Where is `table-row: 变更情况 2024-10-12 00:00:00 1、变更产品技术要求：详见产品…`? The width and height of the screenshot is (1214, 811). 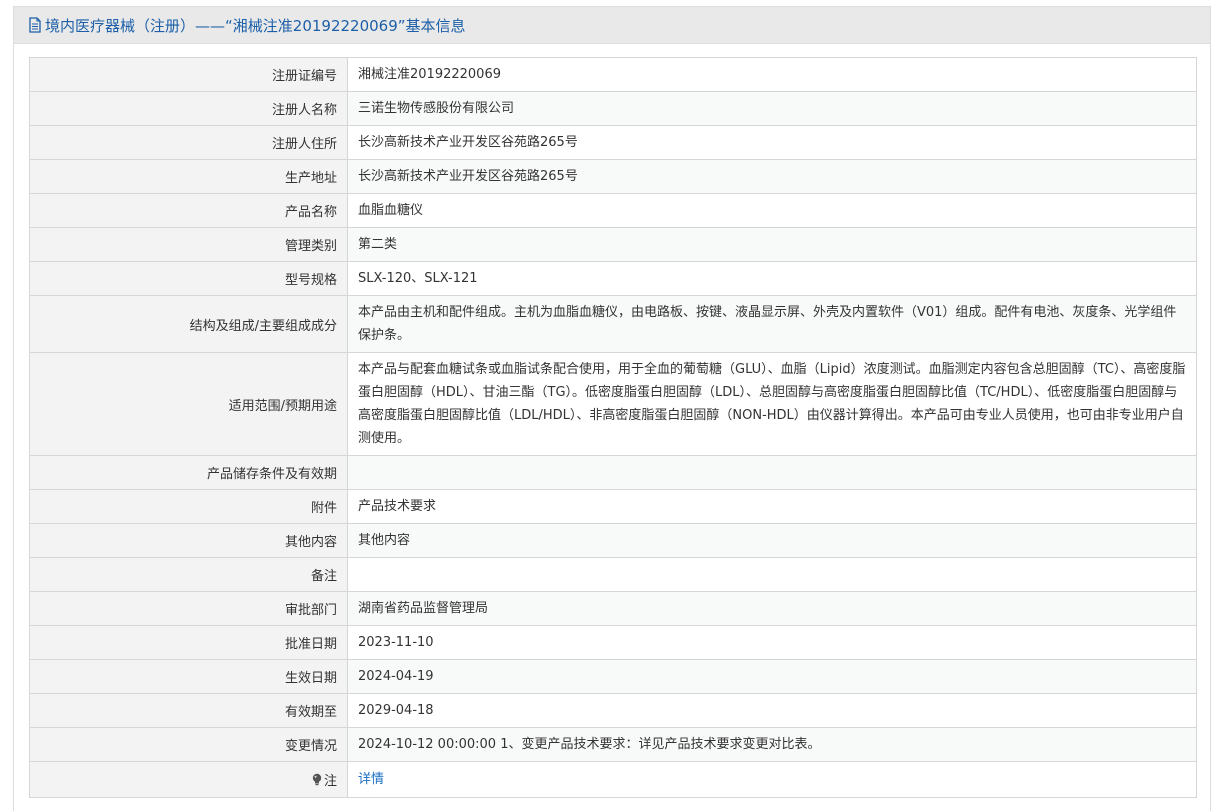
table-row: 变更情况 2024-10-12 00:00:00 1、变更产品技术要求：详见产品… is located at coordinates (613, 744).